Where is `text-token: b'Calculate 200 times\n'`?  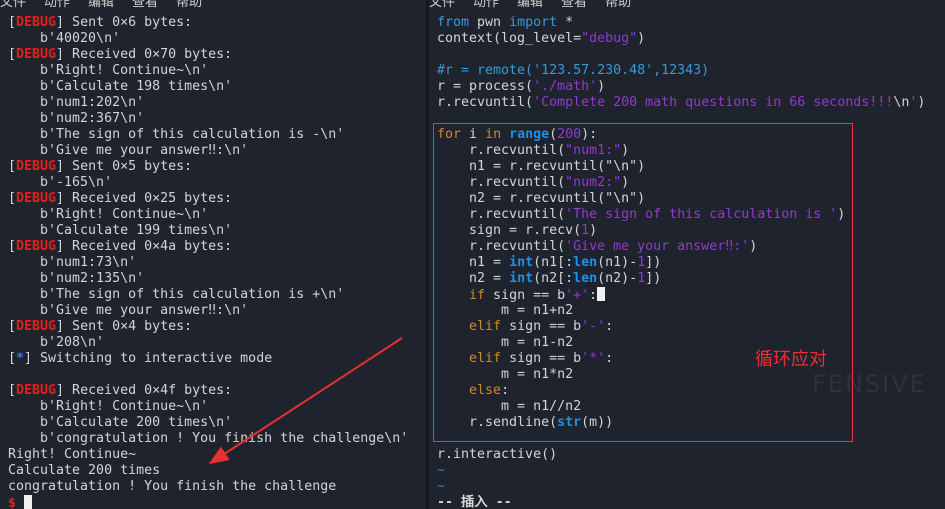
text-token: b'Calculate 200 times\n' is located at coordinates (120, 422).